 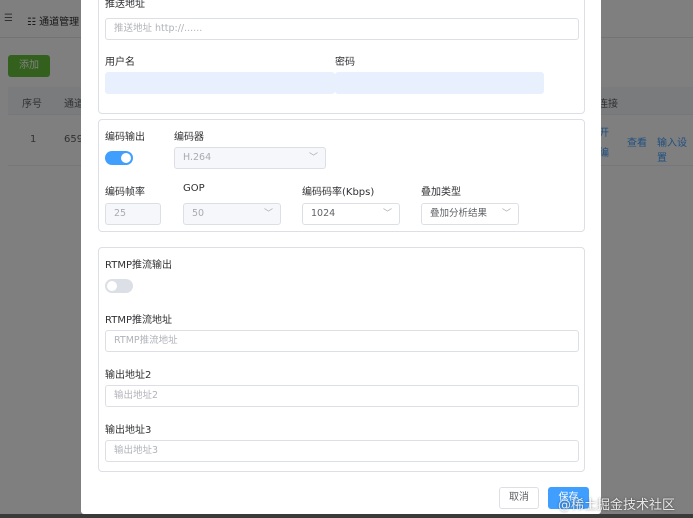 I want to click on push-url-label: 推送地址, so click(x=125, y=5).